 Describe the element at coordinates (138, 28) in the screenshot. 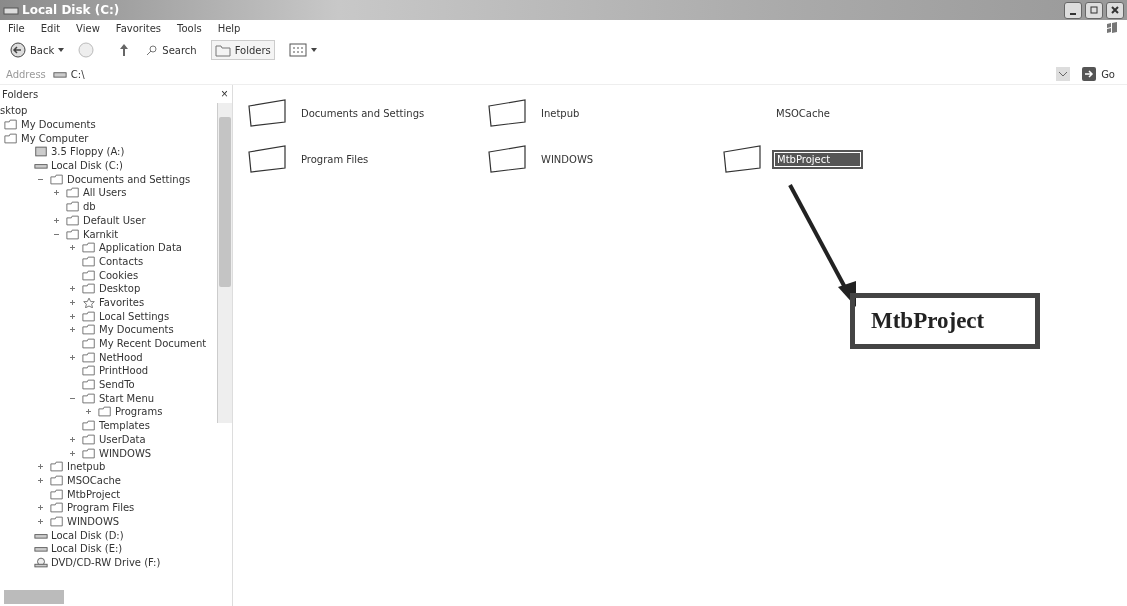

I see `menu-item: Favorites` at that location.